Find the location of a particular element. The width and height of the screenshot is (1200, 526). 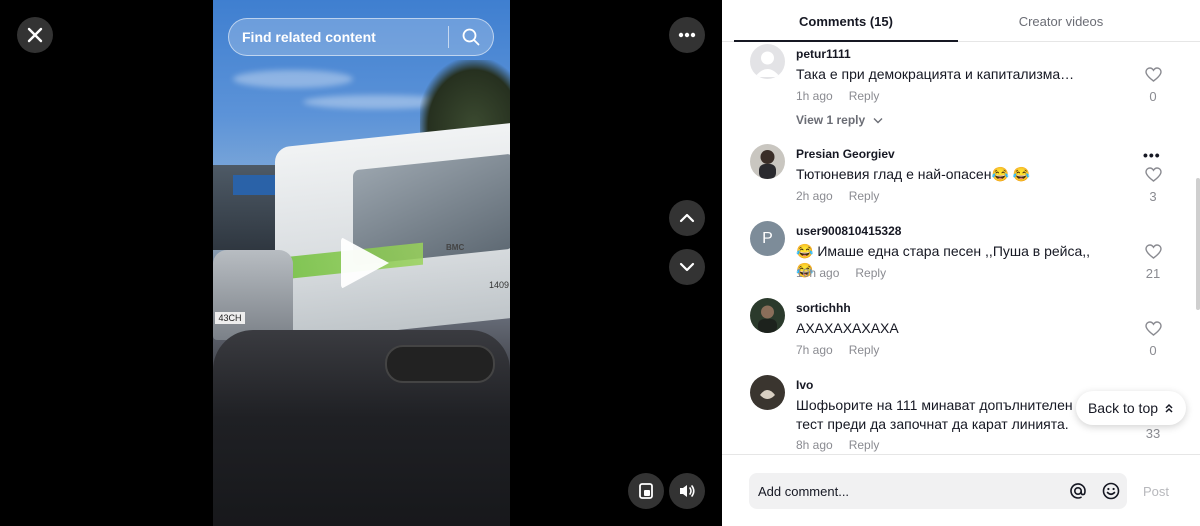

mention-button is located at coordinates (1077, 491).